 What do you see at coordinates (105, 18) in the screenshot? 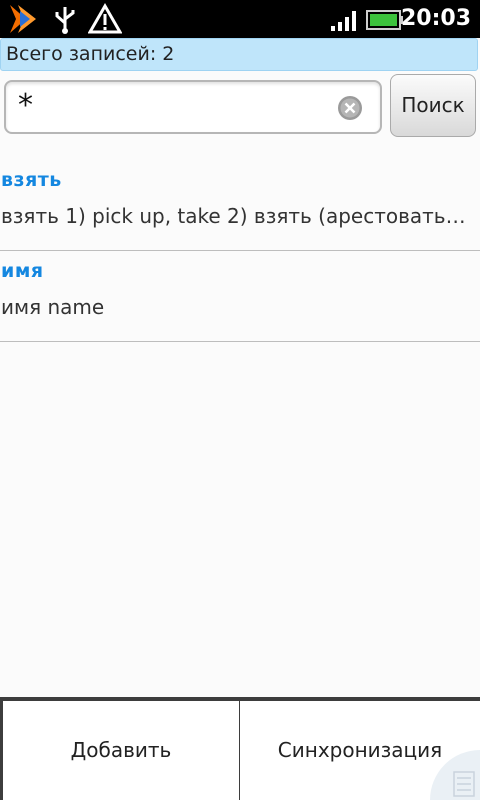
I see `warning-icon` at bounding box center [105, 18].